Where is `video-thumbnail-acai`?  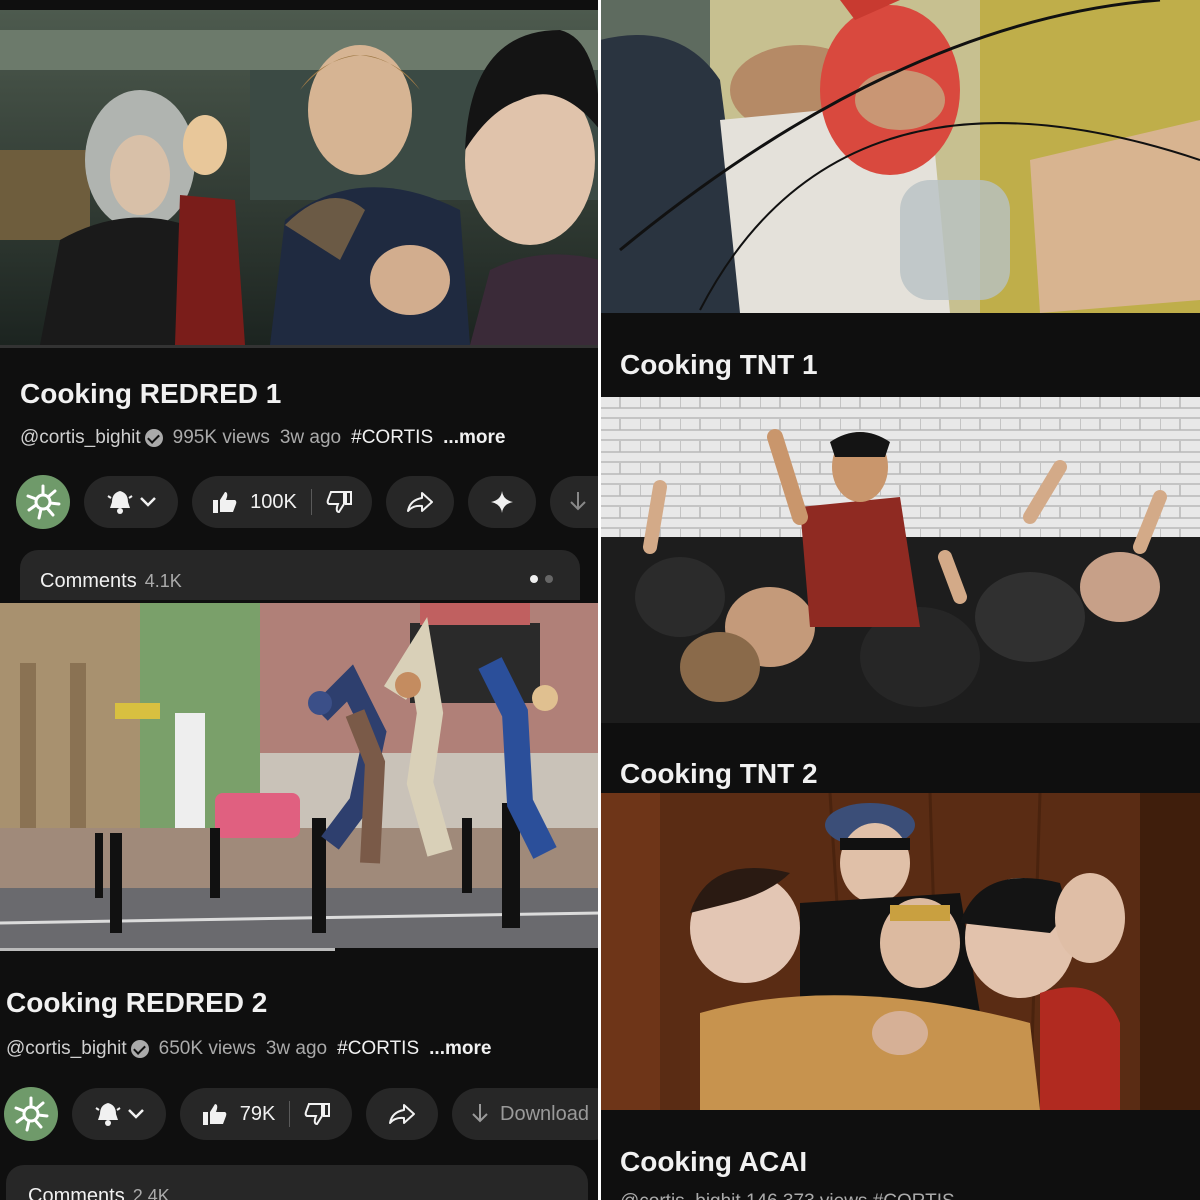 video-thumbnail-acai is located at coordinates (900, 951).